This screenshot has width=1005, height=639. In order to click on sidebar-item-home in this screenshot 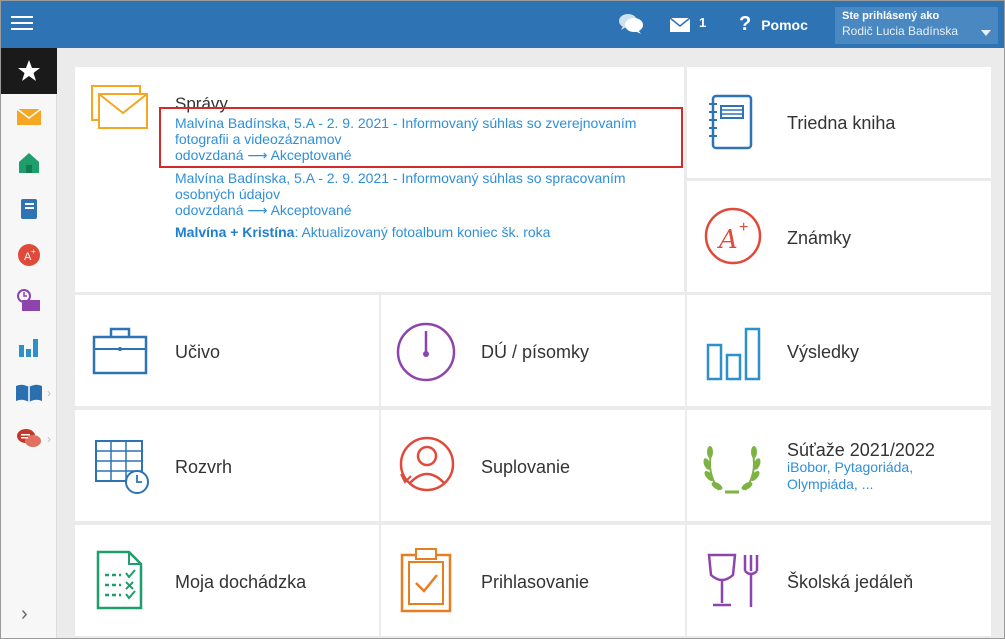, I will do `click(29, 163)`.